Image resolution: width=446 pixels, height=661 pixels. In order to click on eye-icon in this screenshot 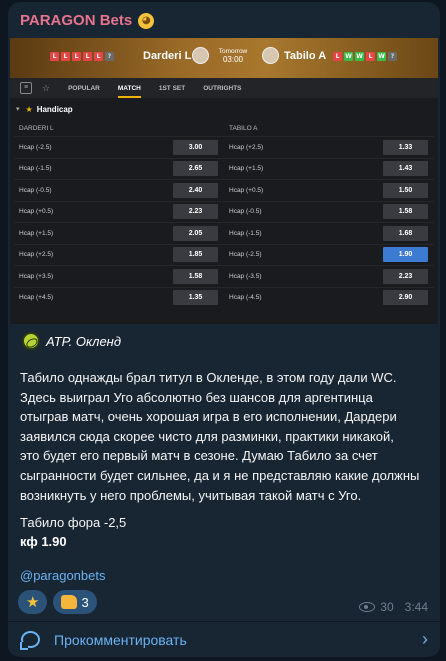, I will do `click(367, 607)`.